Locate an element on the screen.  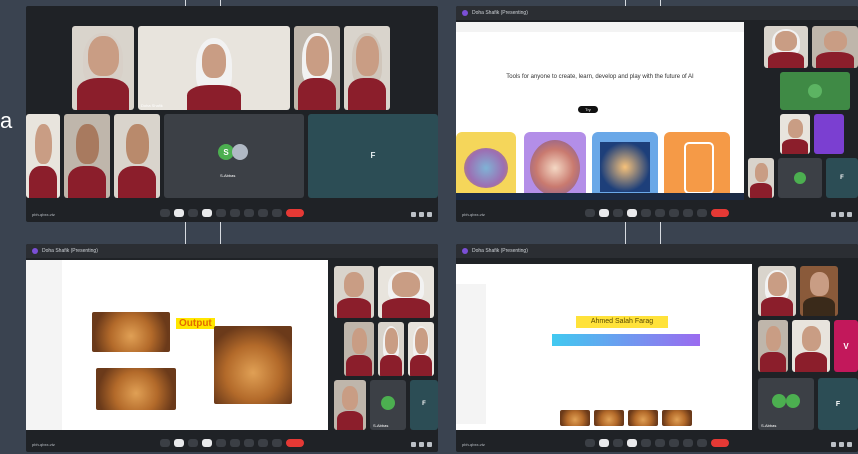
participant-tile-avatar: S S-Abbas is located at coordinates (234, 156).